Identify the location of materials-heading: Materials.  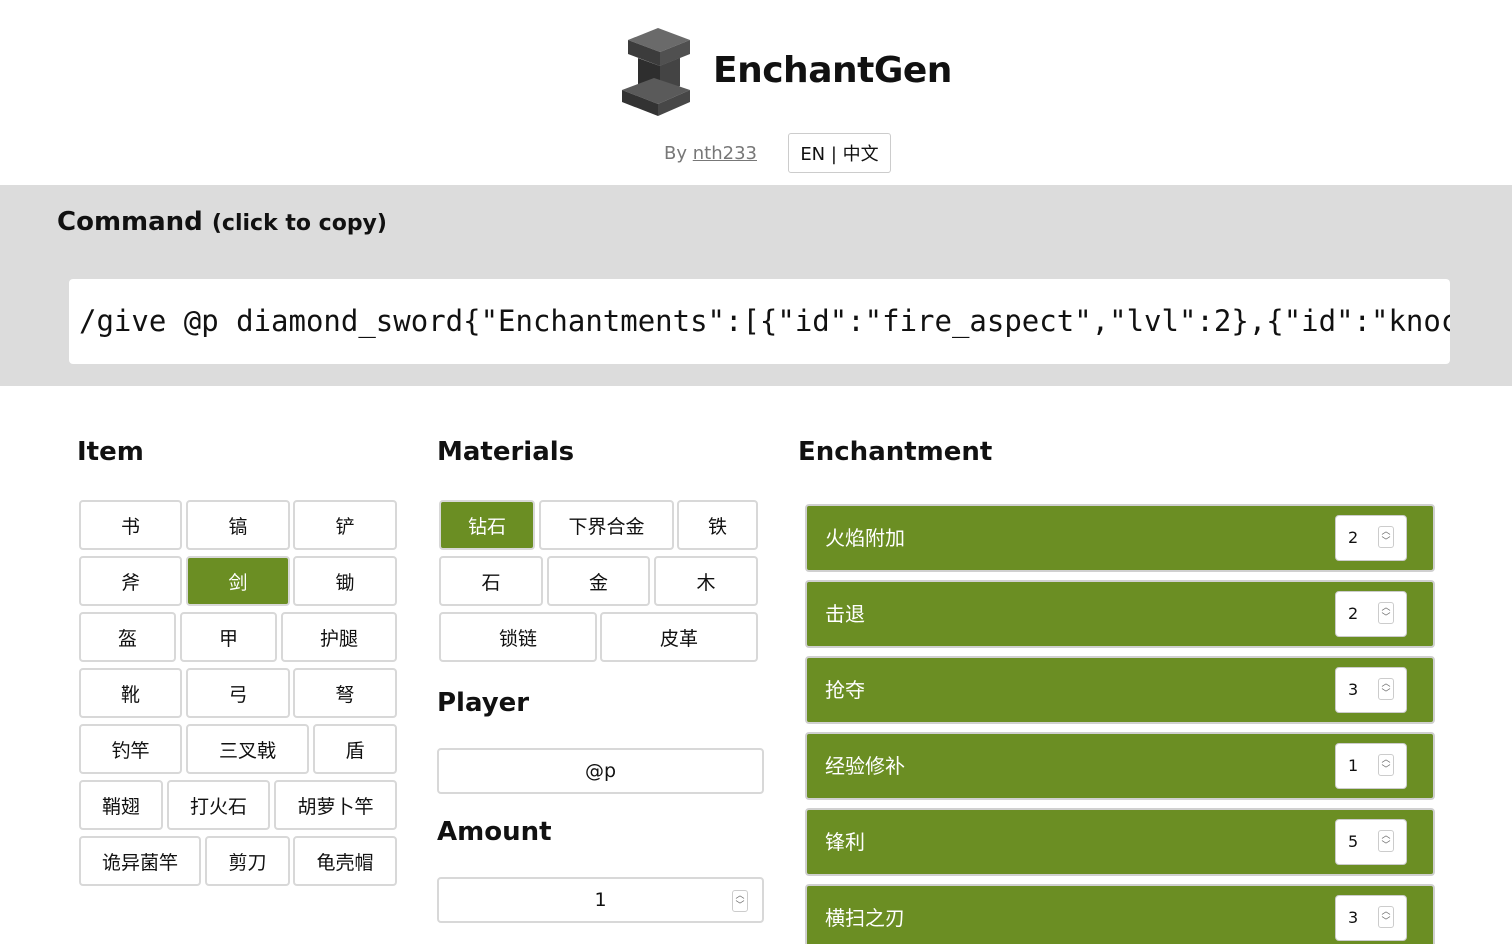
(506, 452).